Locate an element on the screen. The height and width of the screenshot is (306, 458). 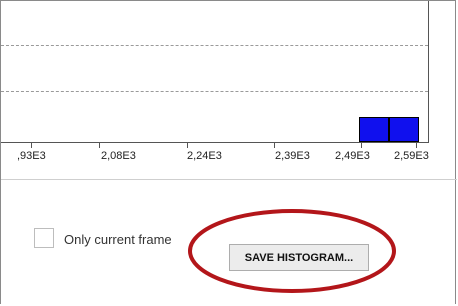
x-tick-label: 2,49E3 is located at coordinates (352, 156).